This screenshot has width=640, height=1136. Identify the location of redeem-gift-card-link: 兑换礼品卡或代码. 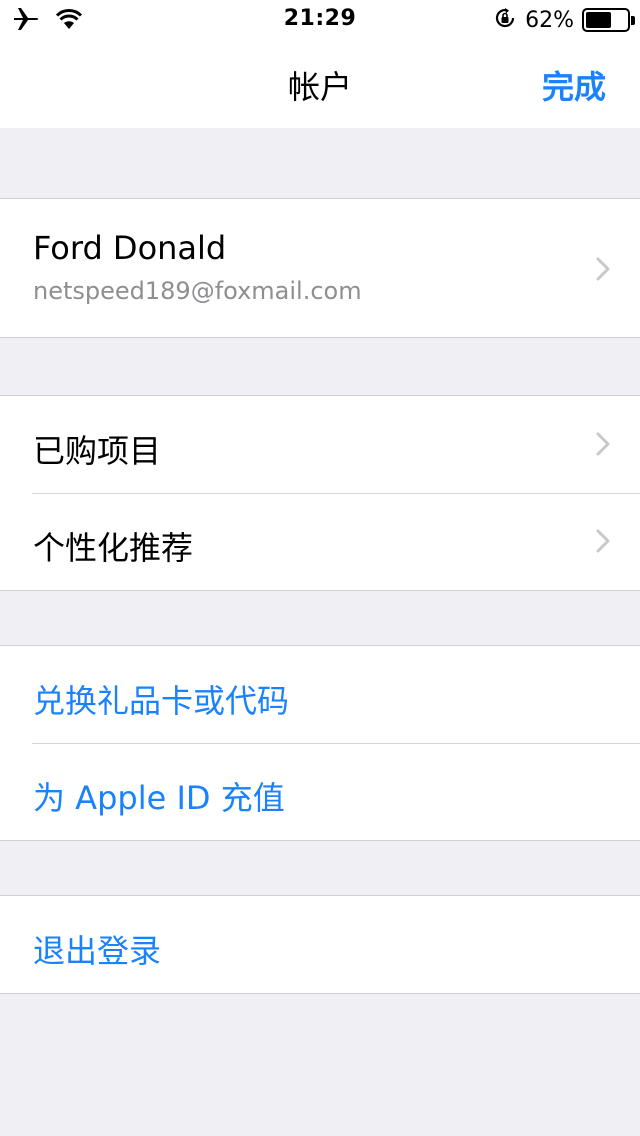
(161, 699).